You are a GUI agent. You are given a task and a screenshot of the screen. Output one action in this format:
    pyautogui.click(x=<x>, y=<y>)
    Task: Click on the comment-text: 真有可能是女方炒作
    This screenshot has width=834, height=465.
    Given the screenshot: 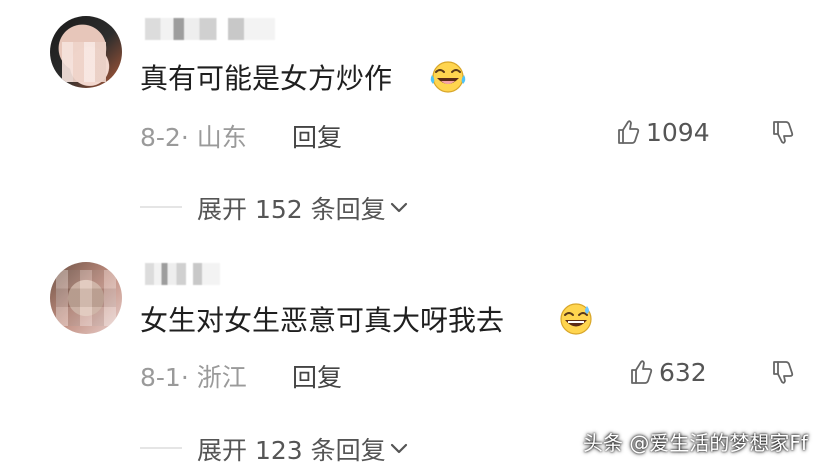 What is the action you would take?
    pyautogui.click(x=266, y=78)
    